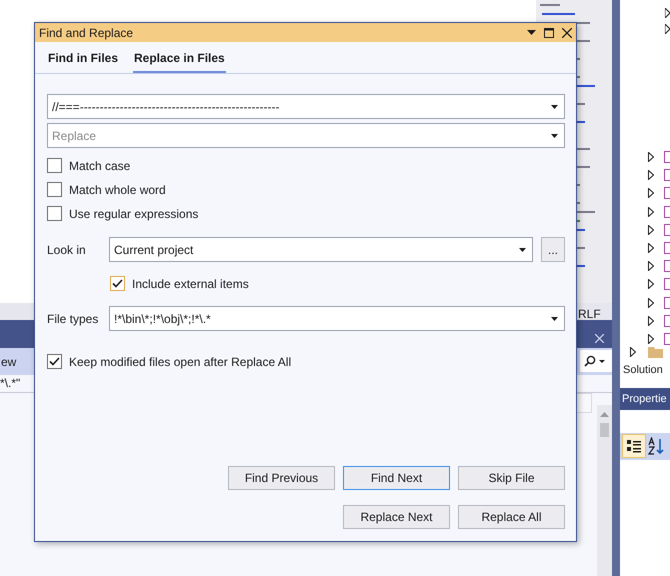  Describe the element at coordinates (589, 314) in the screenshot. I see `line-ending-label: RLF` at that location.